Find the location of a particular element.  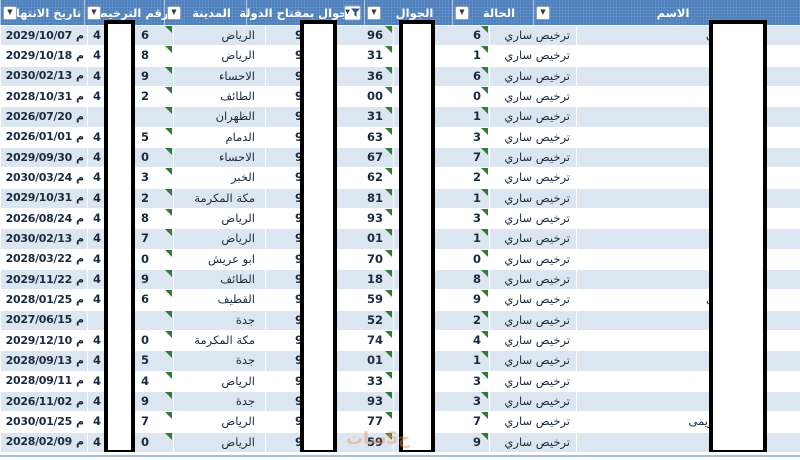

cell-expiry-date: 2029/11/22 م is located at coordinates (43, 279).